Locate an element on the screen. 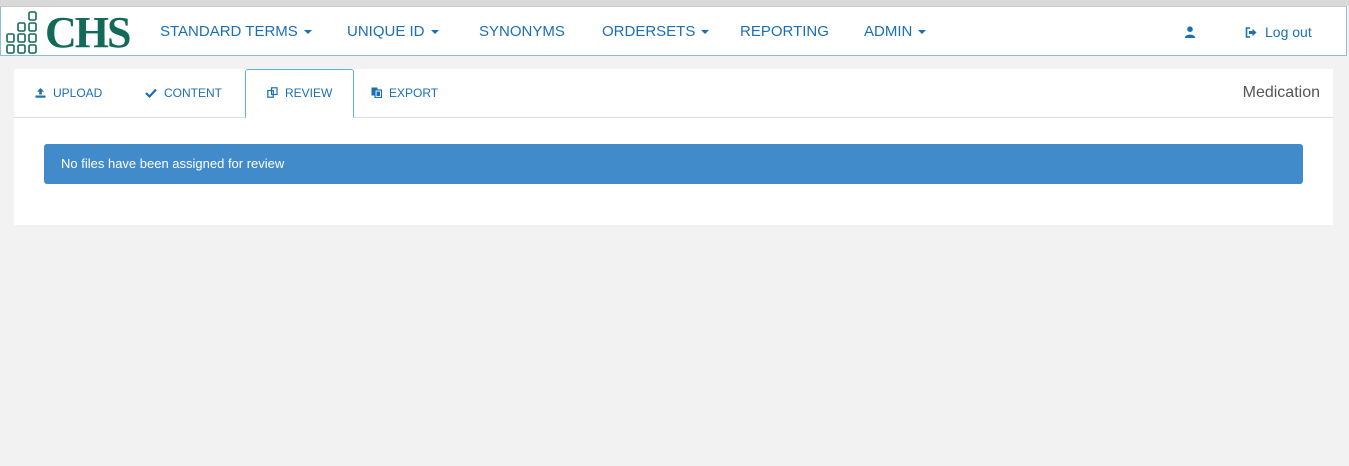  nav-label: ADMIN is located at coordinates (888, 31).